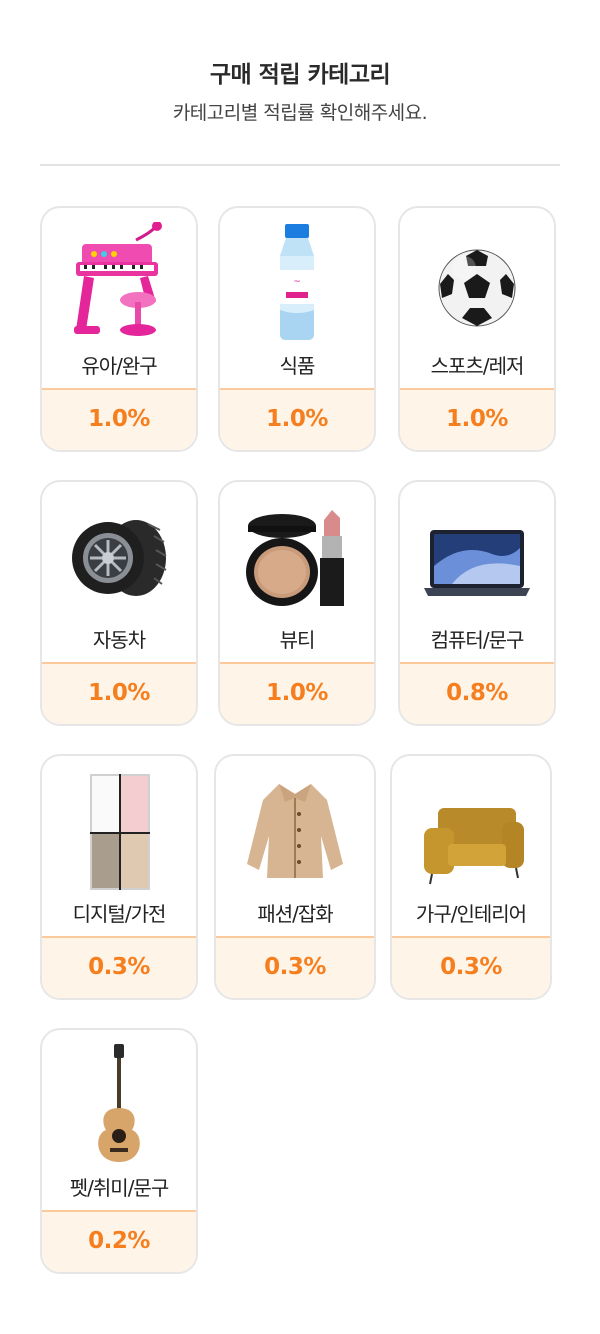 The width and height of the screenshot is (600, 1334). What do you see at coordinates (119, 830) in the screenshot?
I see `refrigerator-icon` at bounding box center [119, 830].